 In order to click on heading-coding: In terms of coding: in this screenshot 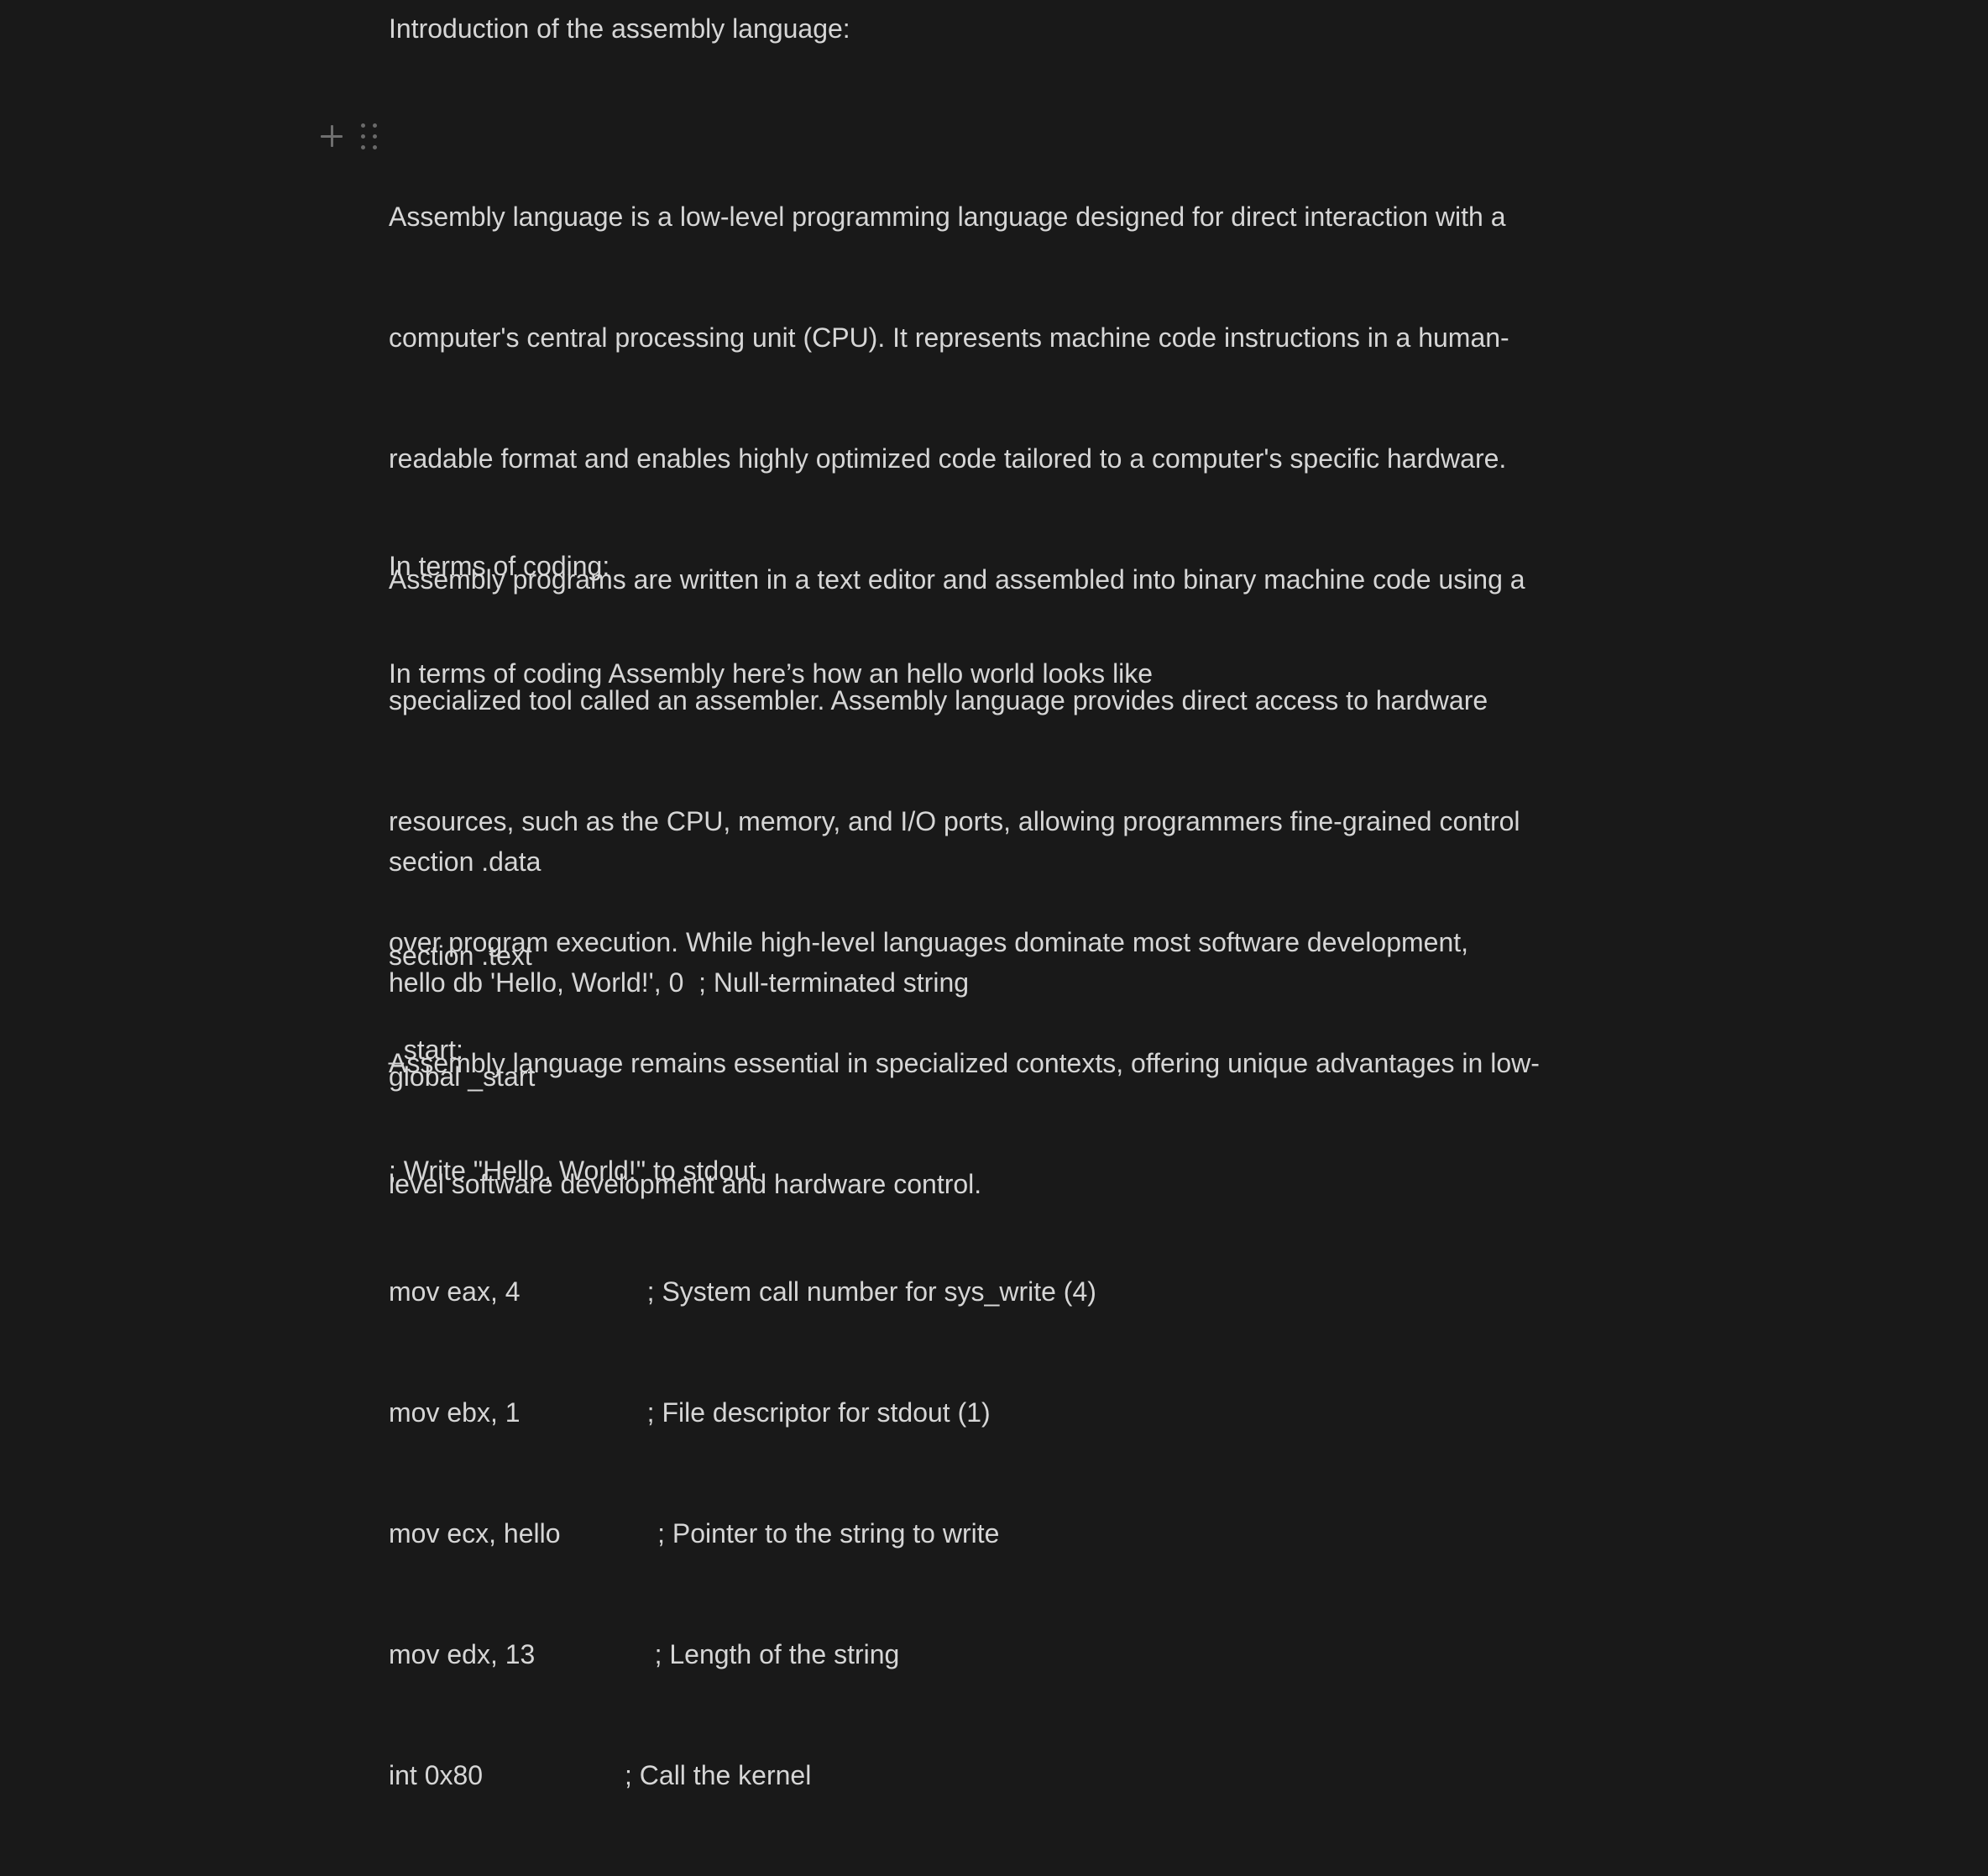, I will do `click(980, 566)`.